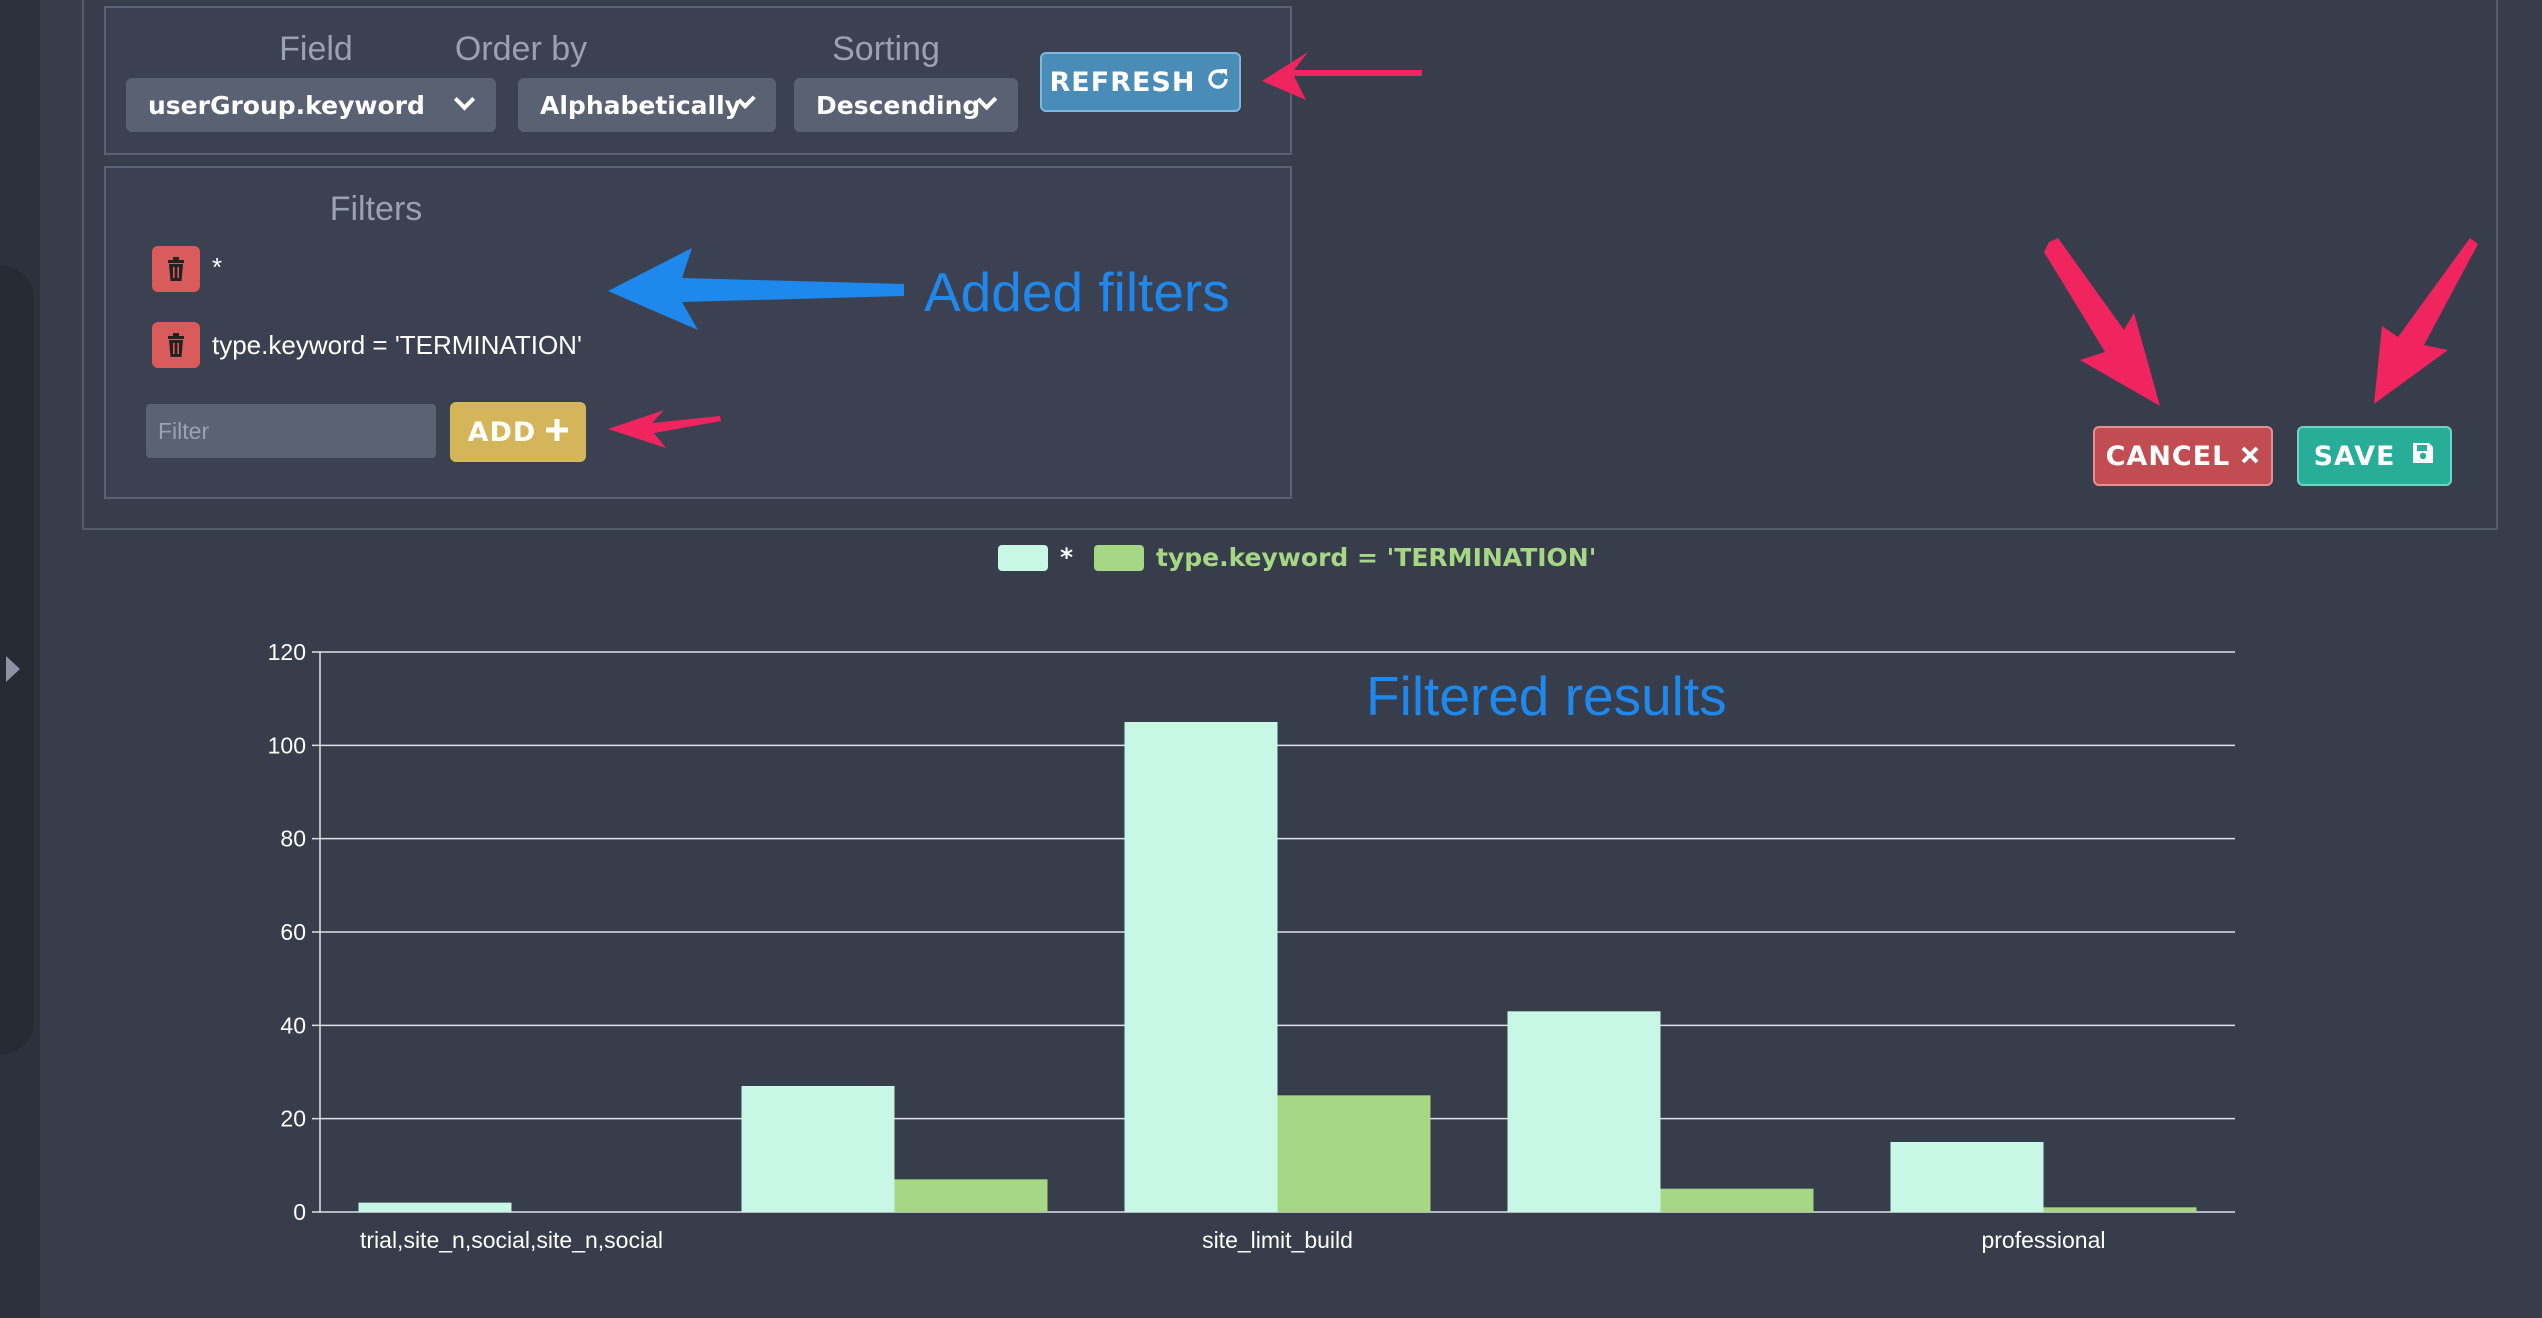 The image size is (2542, 1318). I want to click on x-tick-label: professional, so click(2043, 1240).